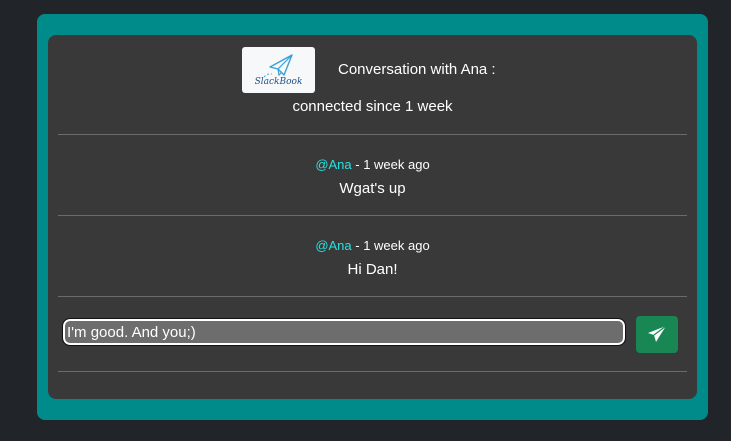 The height and width of the screenshot is (441, 731). I want to click on message-text: Hi Dan!, so click(372, 269).